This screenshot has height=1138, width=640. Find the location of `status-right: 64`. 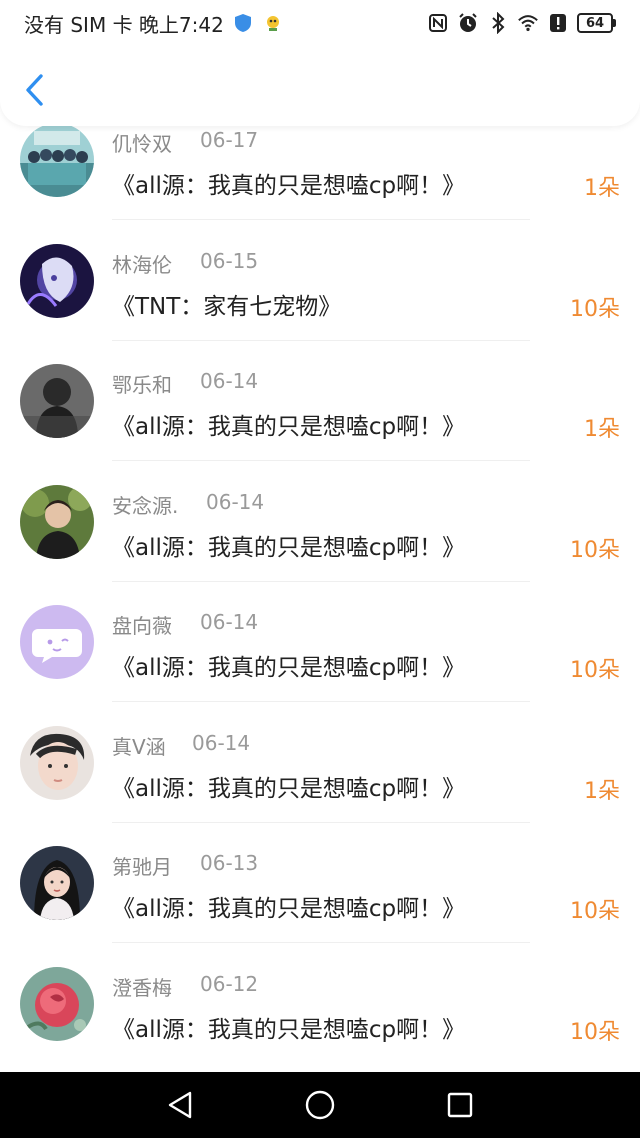

status-right: 64 is located at coordinates (521, 23).